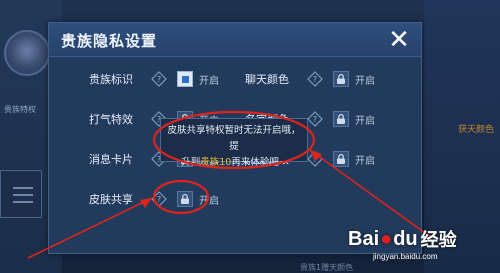 This screenshot has width=500, height=273. I want to click on setting-chat-color: 聊天颜色 ? 开启, so click(310, 79).